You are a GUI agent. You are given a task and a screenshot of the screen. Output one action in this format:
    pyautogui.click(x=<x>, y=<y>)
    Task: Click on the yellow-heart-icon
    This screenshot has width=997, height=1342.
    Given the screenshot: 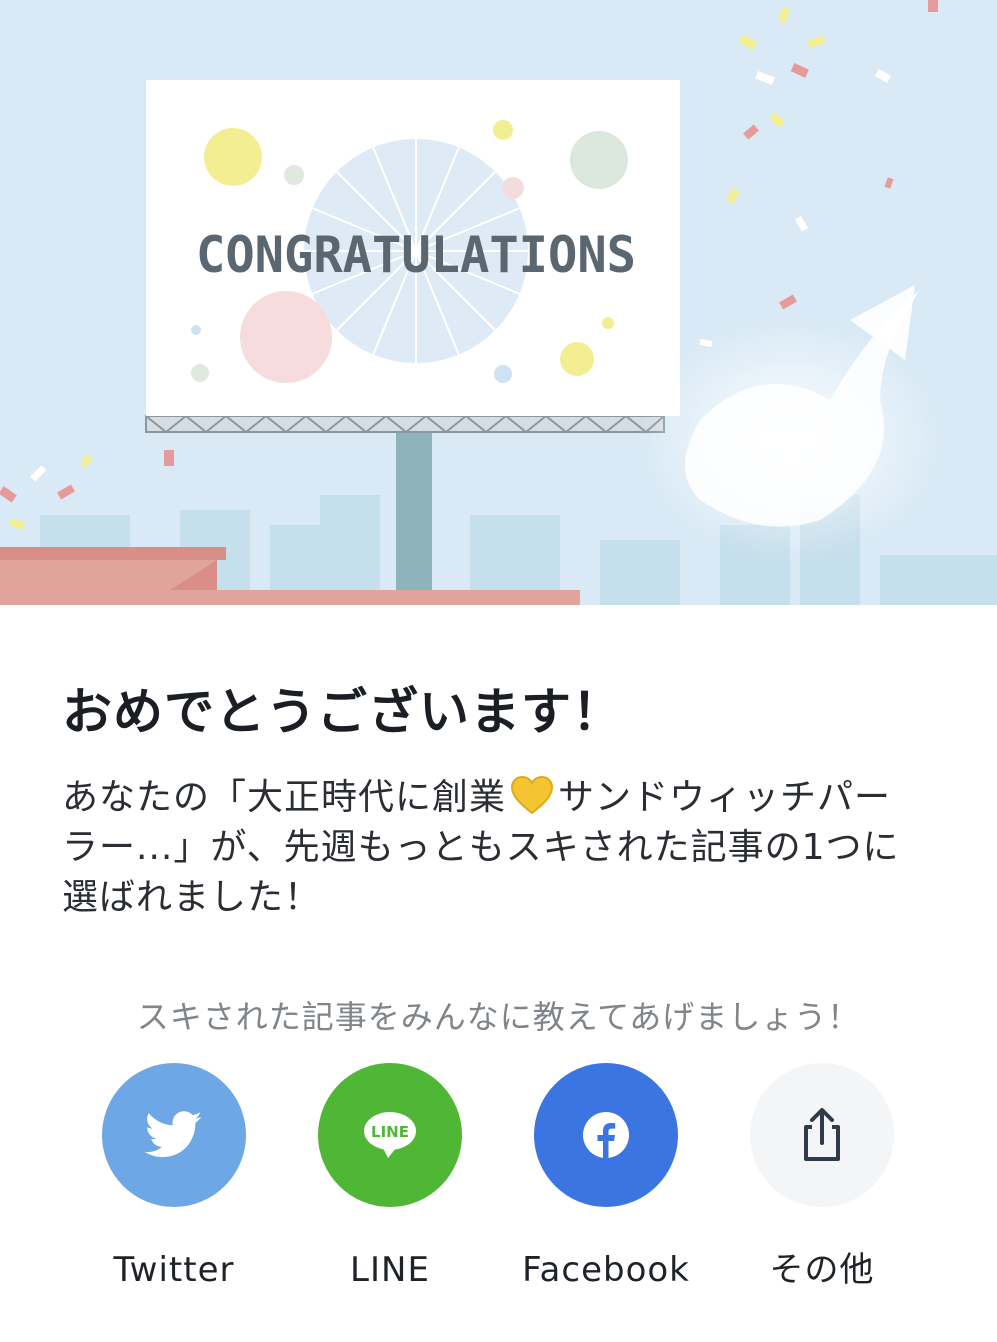 What is the action you would take?
    pyautogui.click(x=532, y=795)
    